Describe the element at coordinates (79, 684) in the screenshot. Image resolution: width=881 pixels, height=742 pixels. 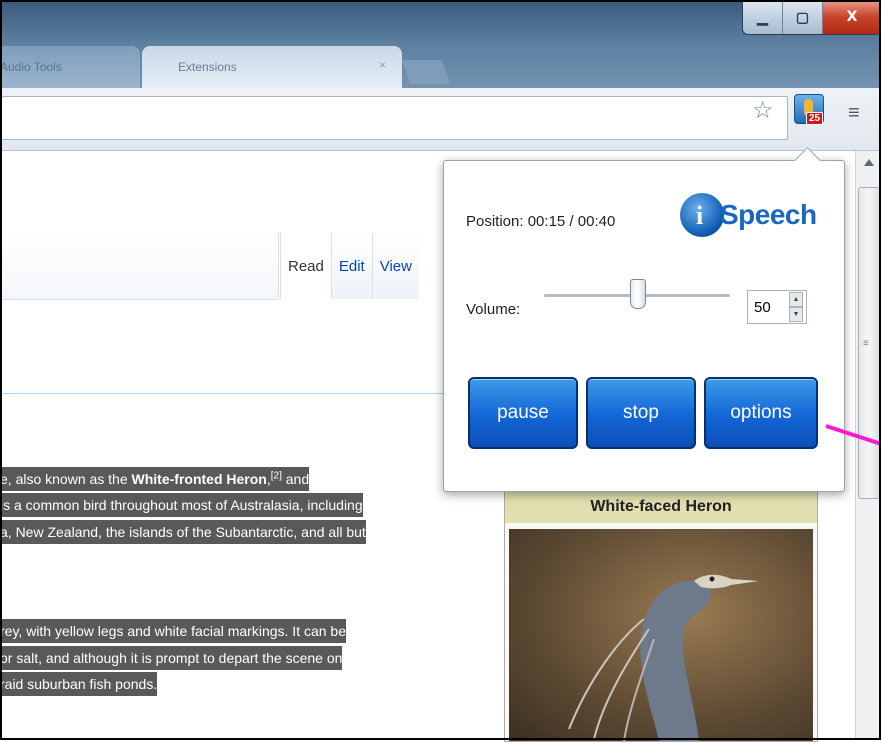
I see `text-run: raid suburban fish ponds.` at that location.